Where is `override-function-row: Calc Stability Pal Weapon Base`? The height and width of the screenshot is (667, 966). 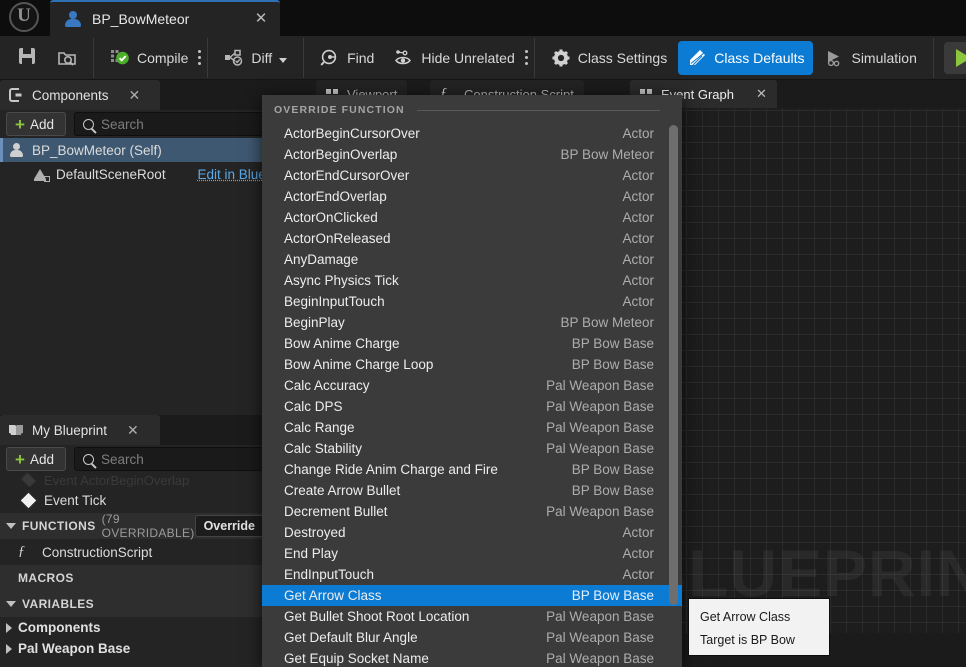 override-function-row: Calc Stability Pal Weapon Base is located at coordinates (472, 448).